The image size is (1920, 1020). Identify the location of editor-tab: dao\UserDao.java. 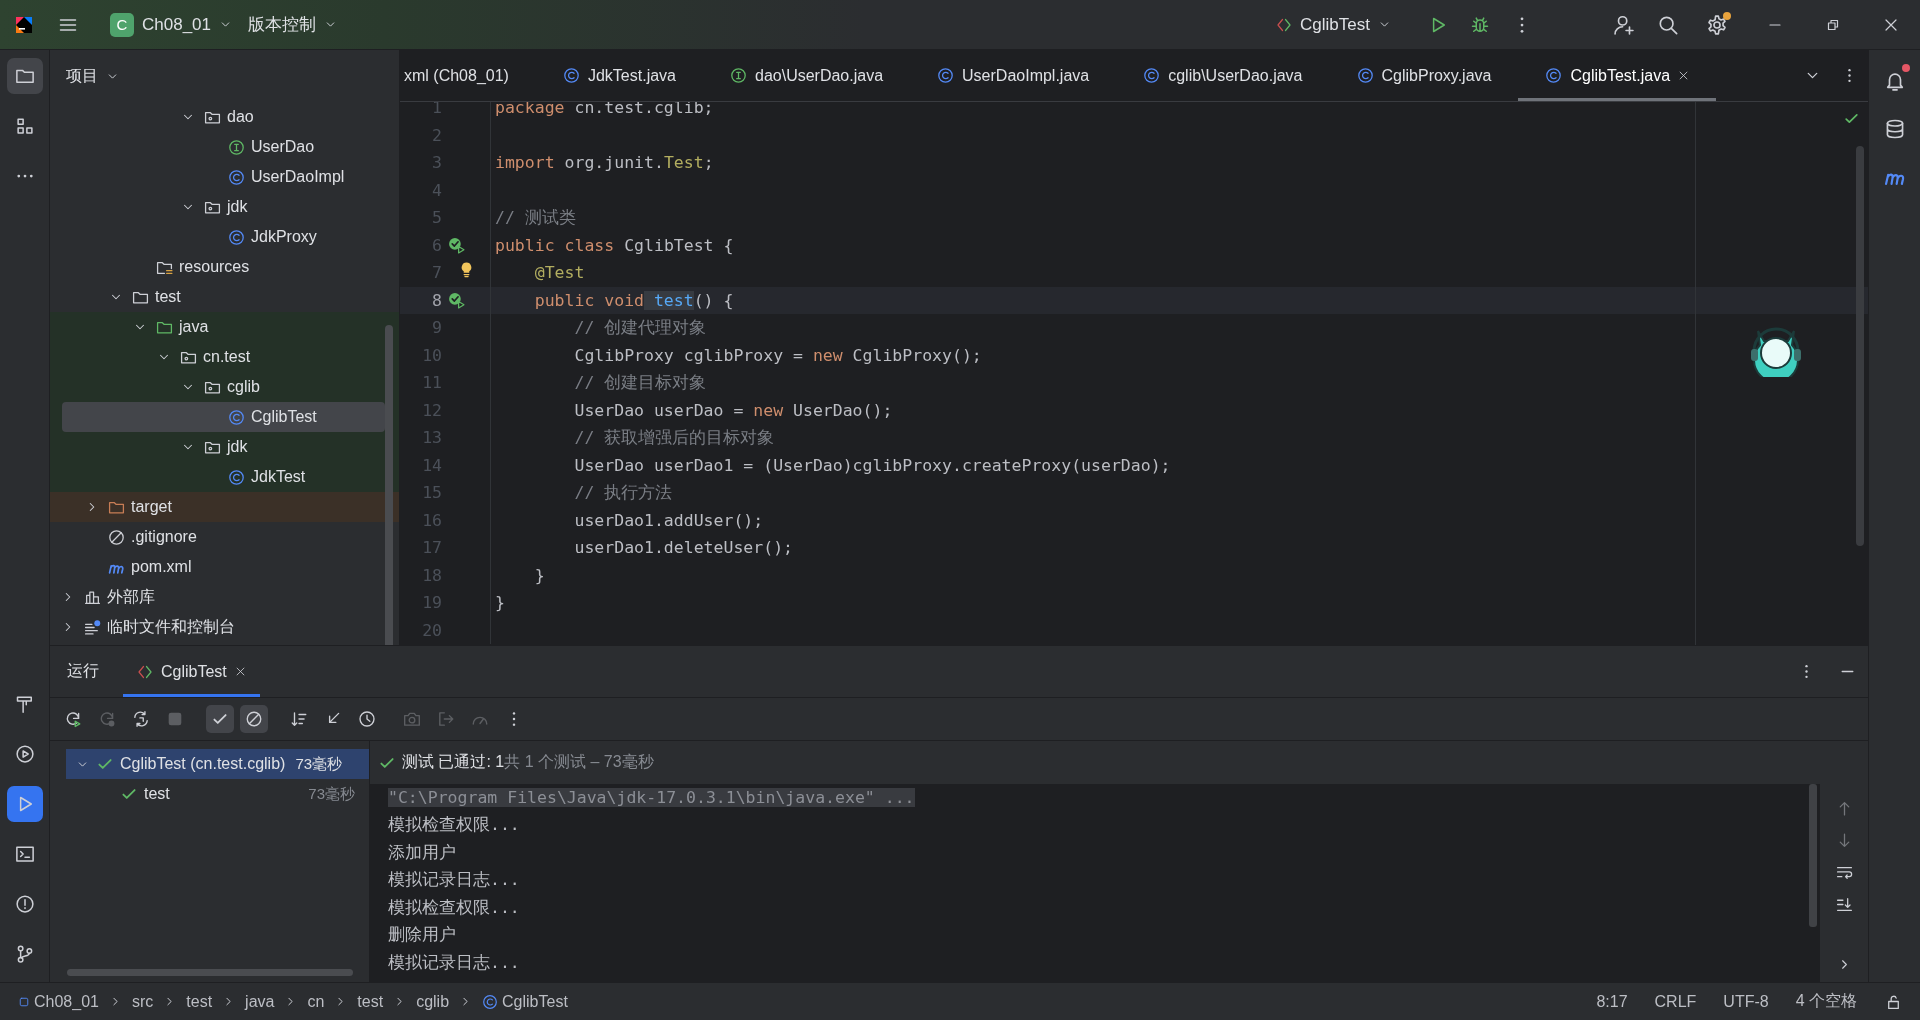
(807, 75).